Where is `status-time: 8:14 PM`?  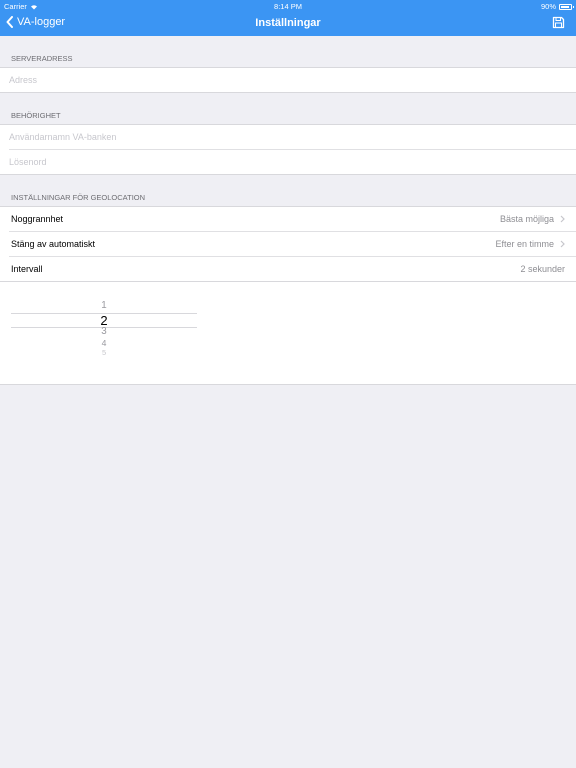
status-time: 8:14 PM is located at coordinates (288, 6).